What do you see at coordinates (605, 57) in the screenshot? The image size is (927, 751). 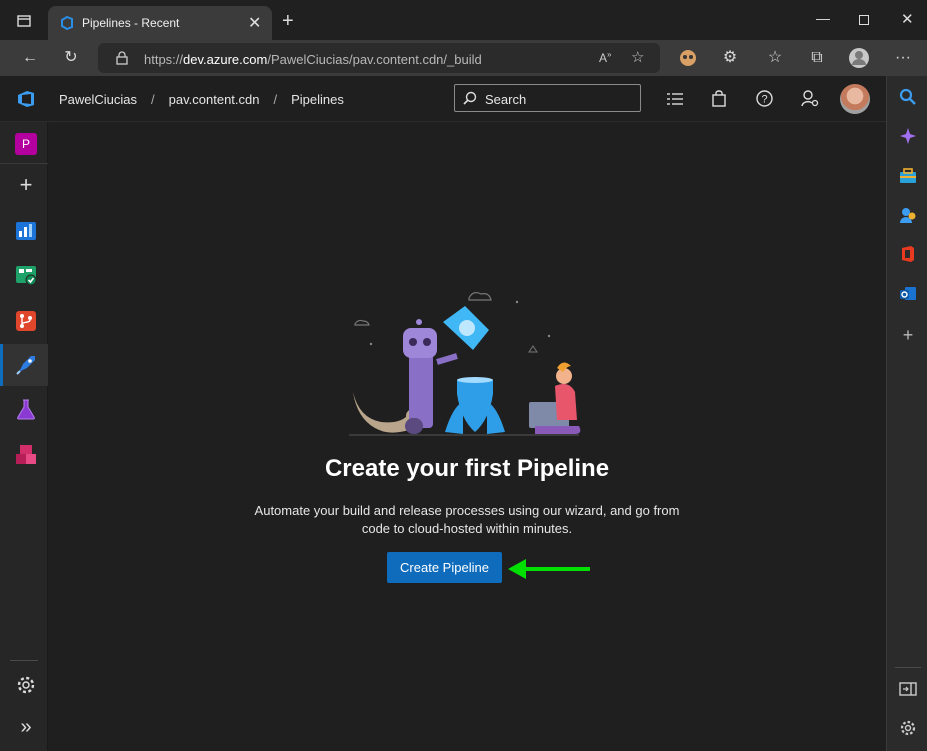 I see `read-aloud-icon: A»` at bounding box center [605, 57].